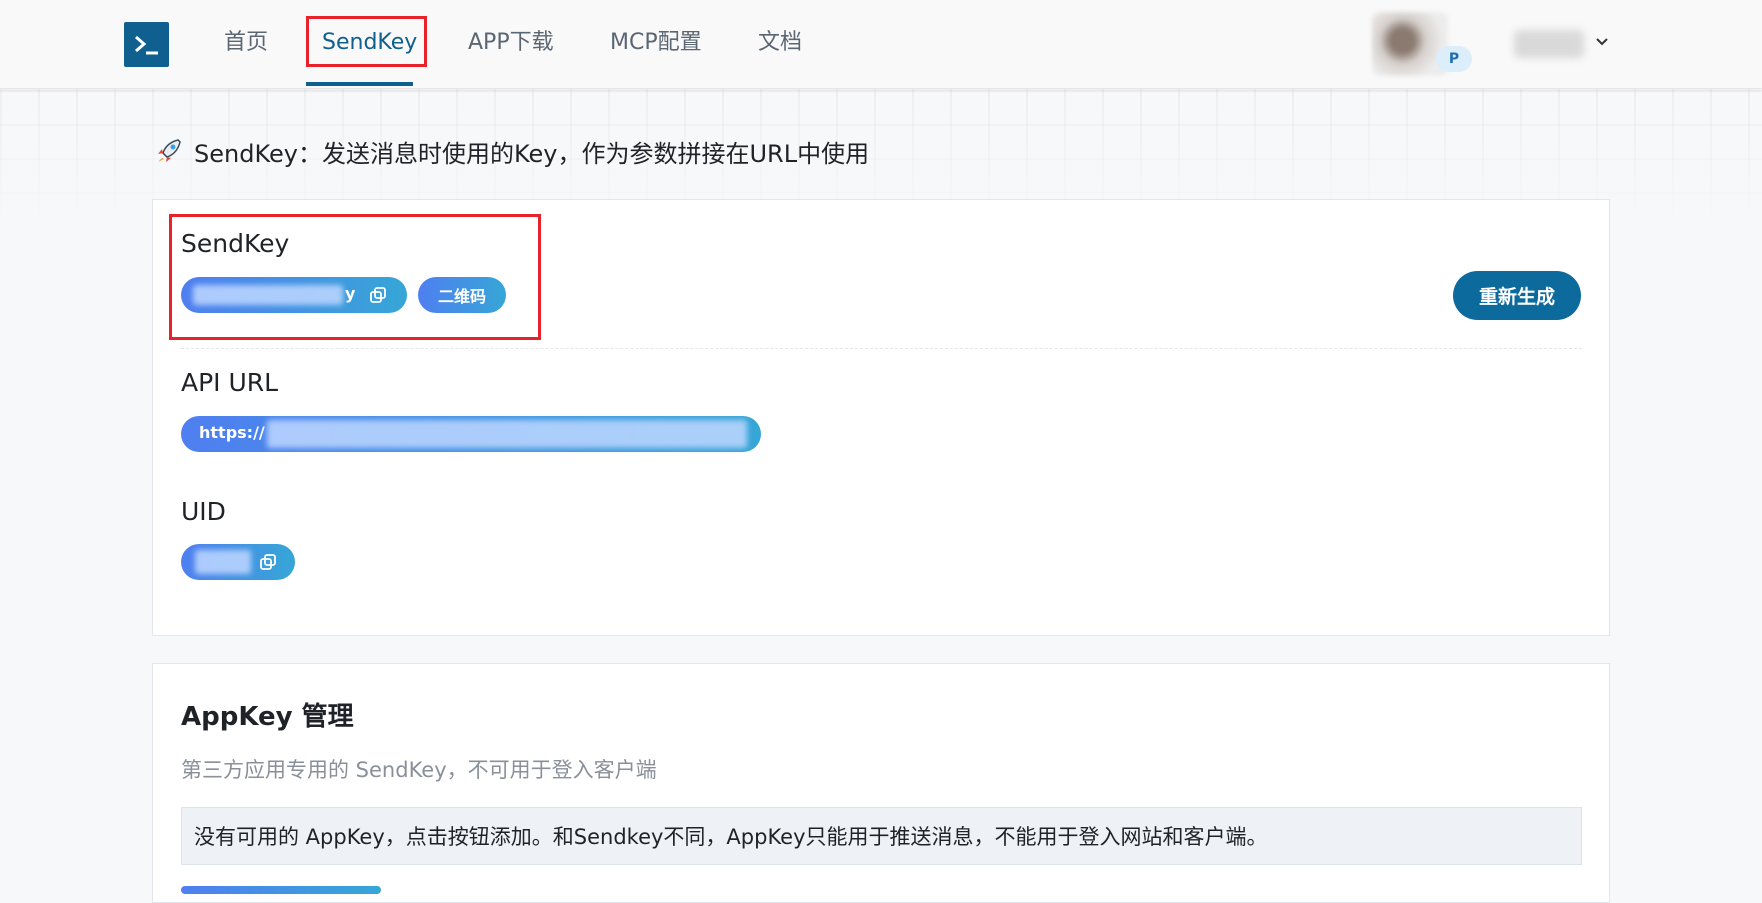  I want to click on uid-value-pill, so click(238, 562).